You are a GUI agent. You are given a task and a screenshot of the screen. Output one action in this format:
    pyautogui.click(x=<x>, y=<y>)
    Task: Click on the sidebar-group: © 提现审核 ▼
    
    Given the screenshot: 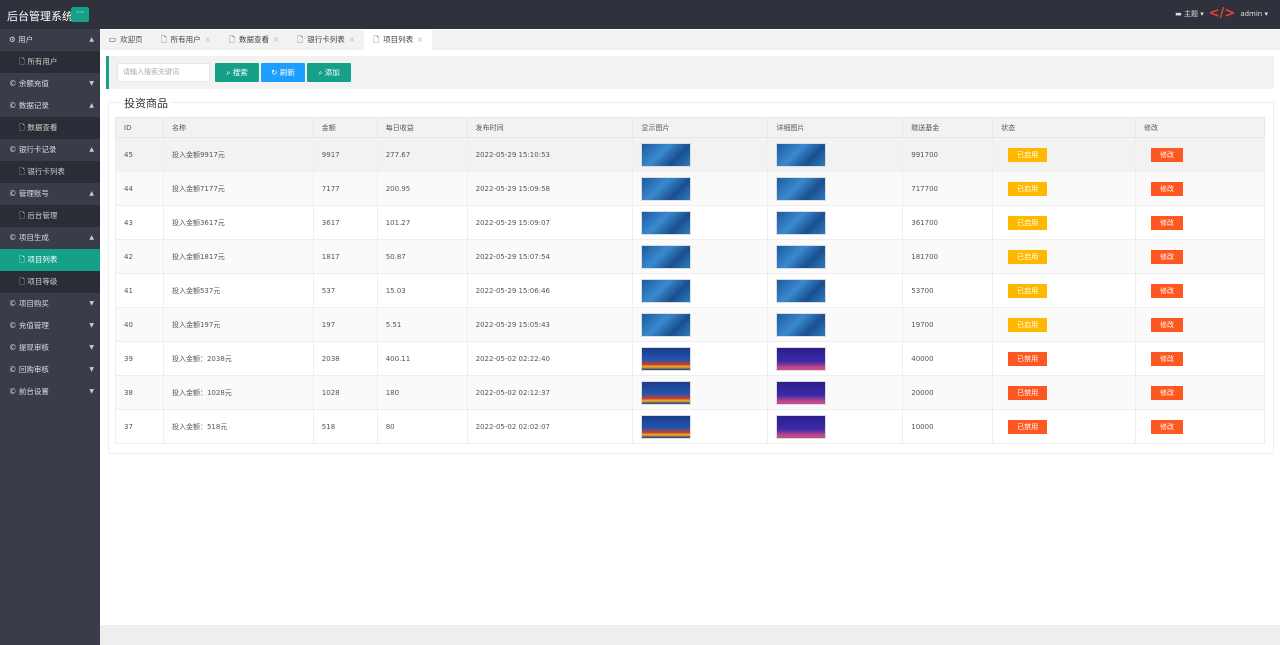 What is the action you would take?
    pyautogui.click(x=50, y=348)
    